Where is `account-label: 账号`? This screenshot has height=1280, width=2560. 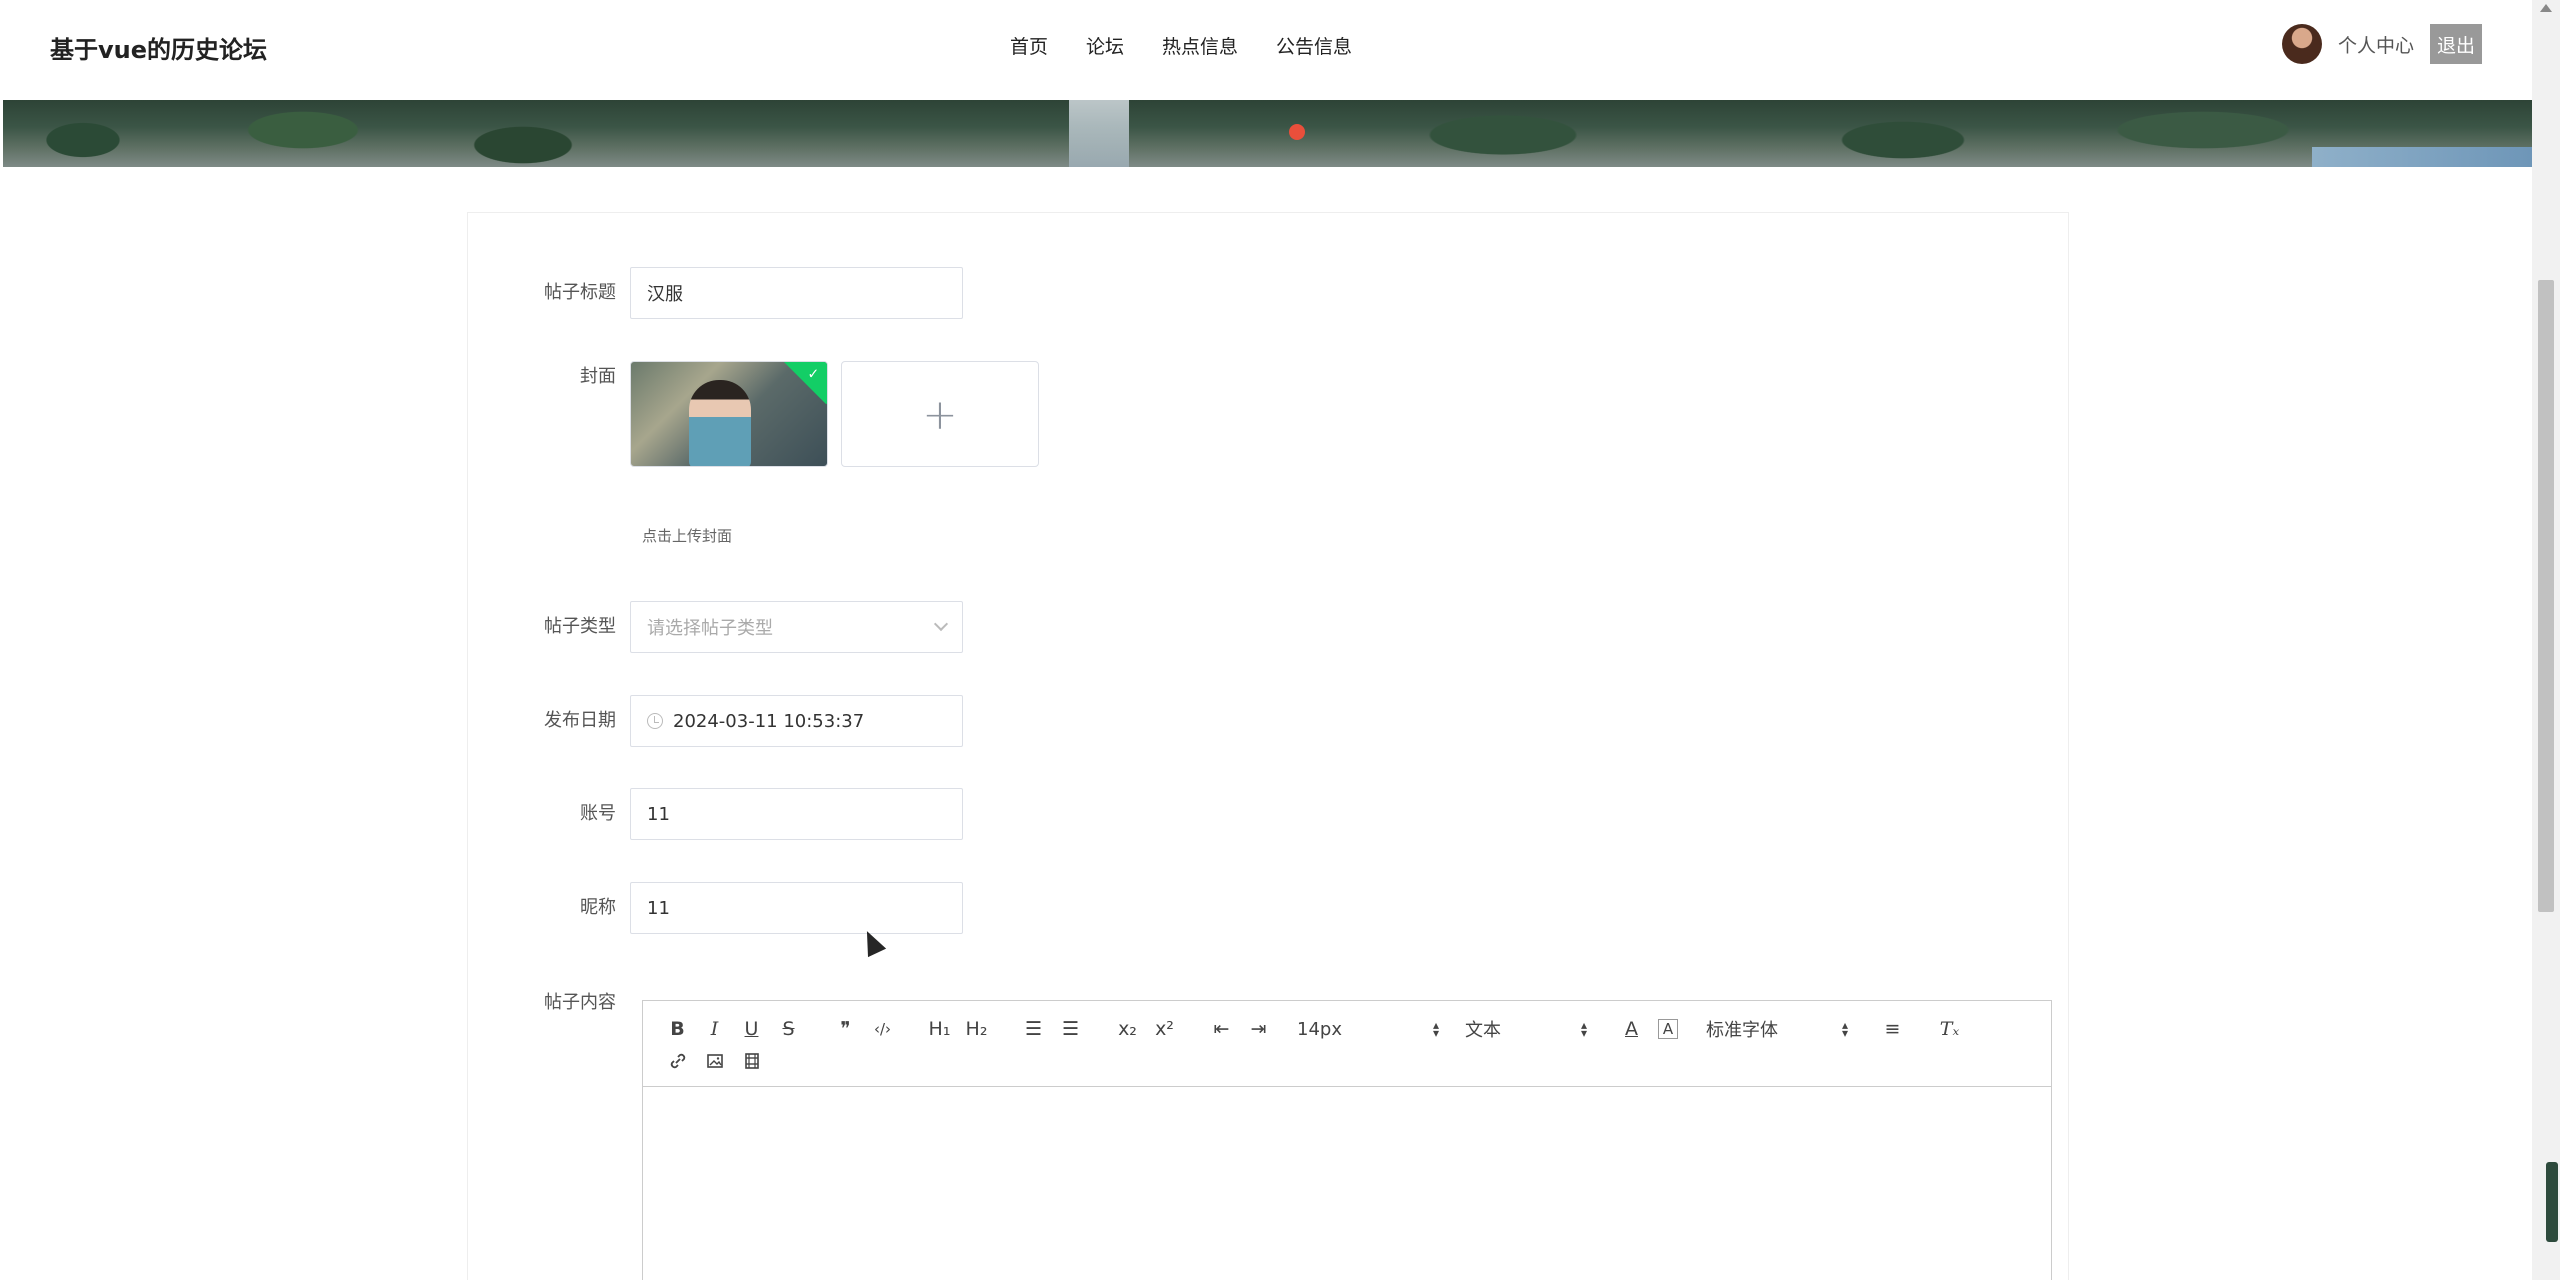
account-label: 账号 is located at coordinates (598, 813).